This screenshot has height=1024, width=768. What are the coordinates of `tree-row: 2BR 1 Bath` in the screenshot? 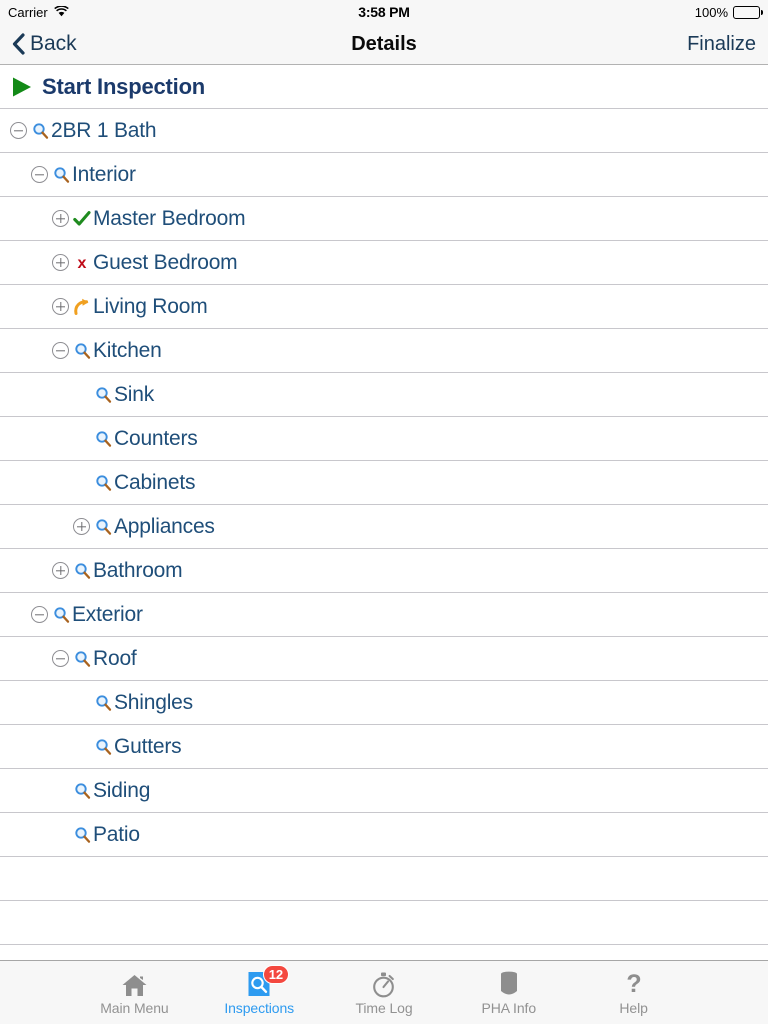 It's located at (384, 131).